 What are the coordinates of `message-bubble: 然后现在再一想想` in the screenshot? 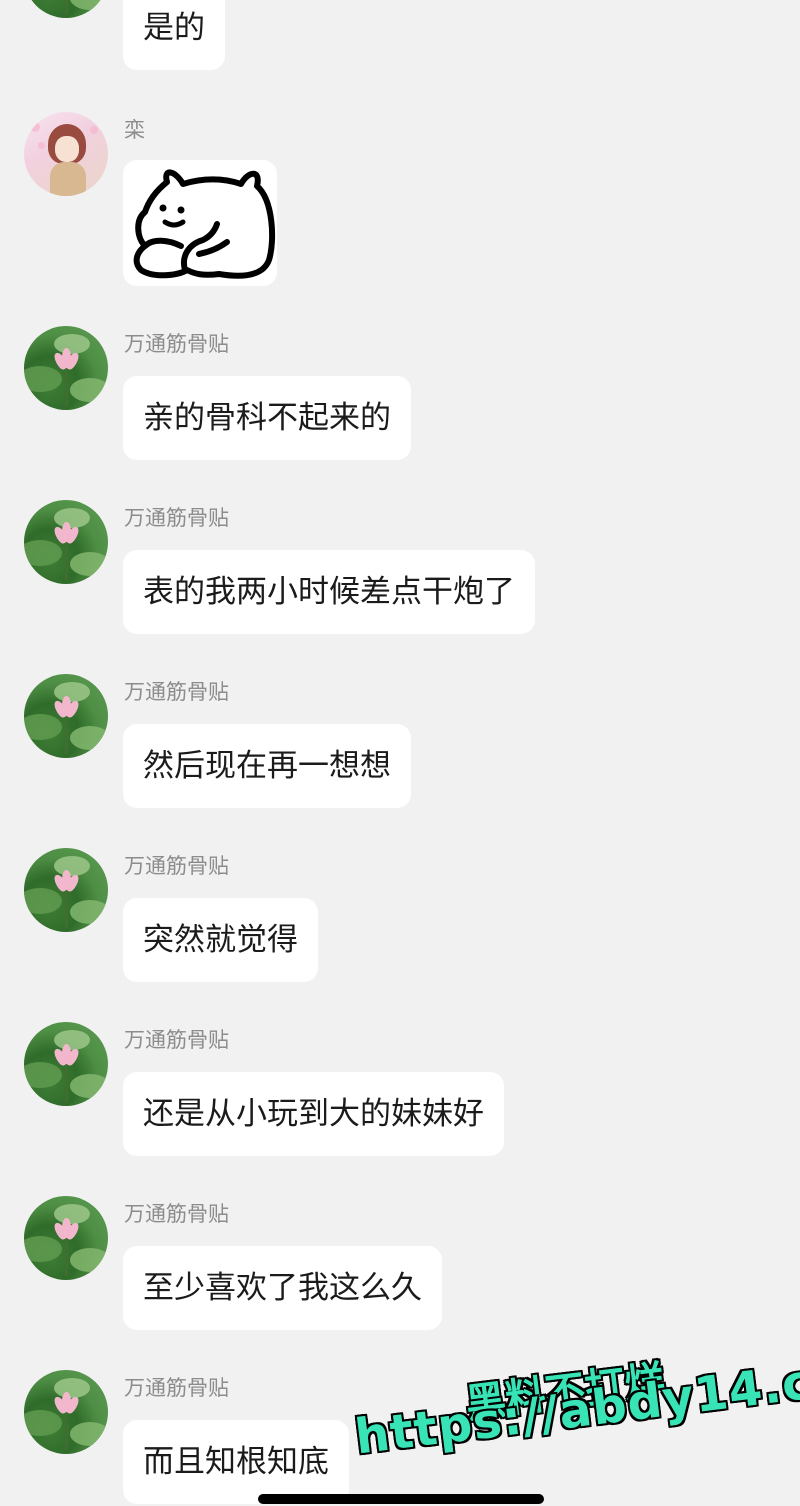 It's located at (267, 766).